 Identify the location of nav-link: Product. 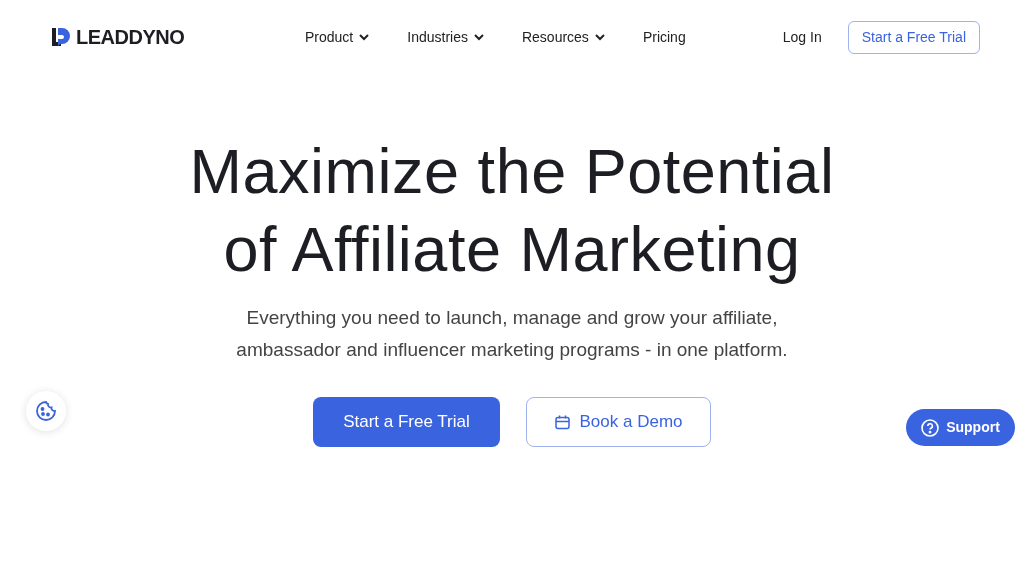
(337, 37).